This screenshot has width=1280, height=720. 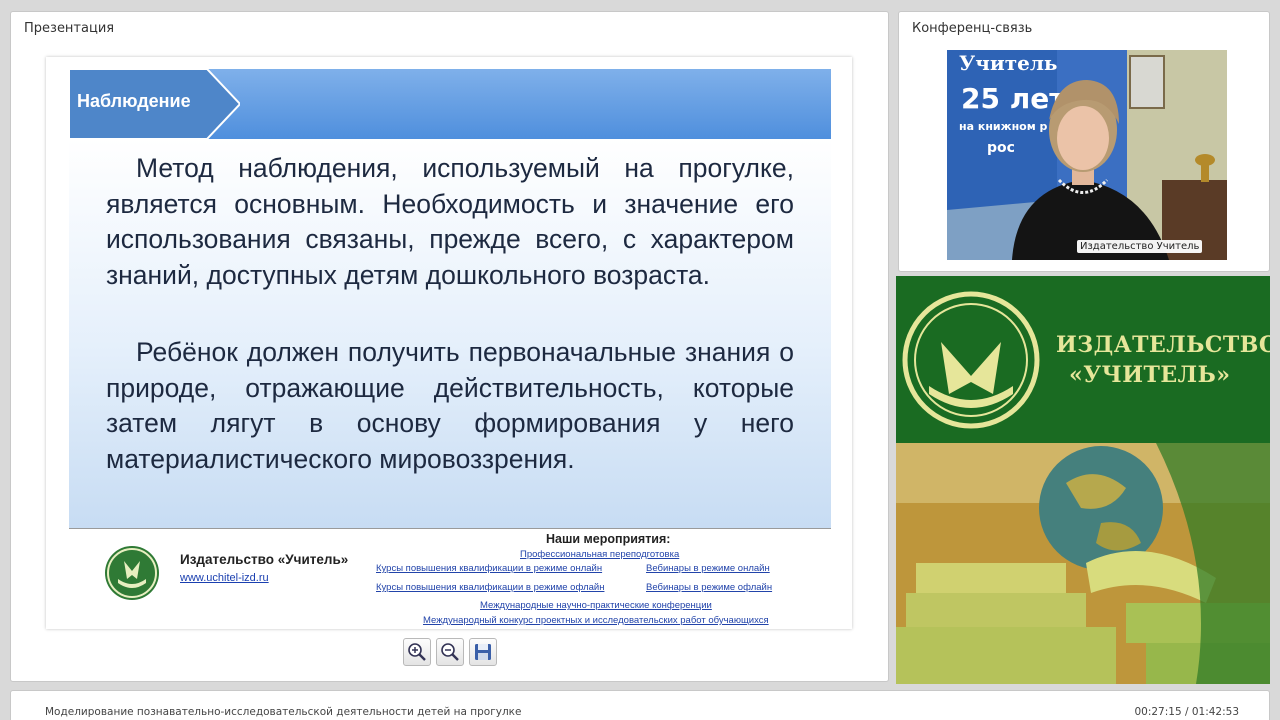 What do you see at coordinates (224, 578) in the screenshot?
I see `footer-url-link: www.uchitel-izd.ru` at bounding box center [224, 578].